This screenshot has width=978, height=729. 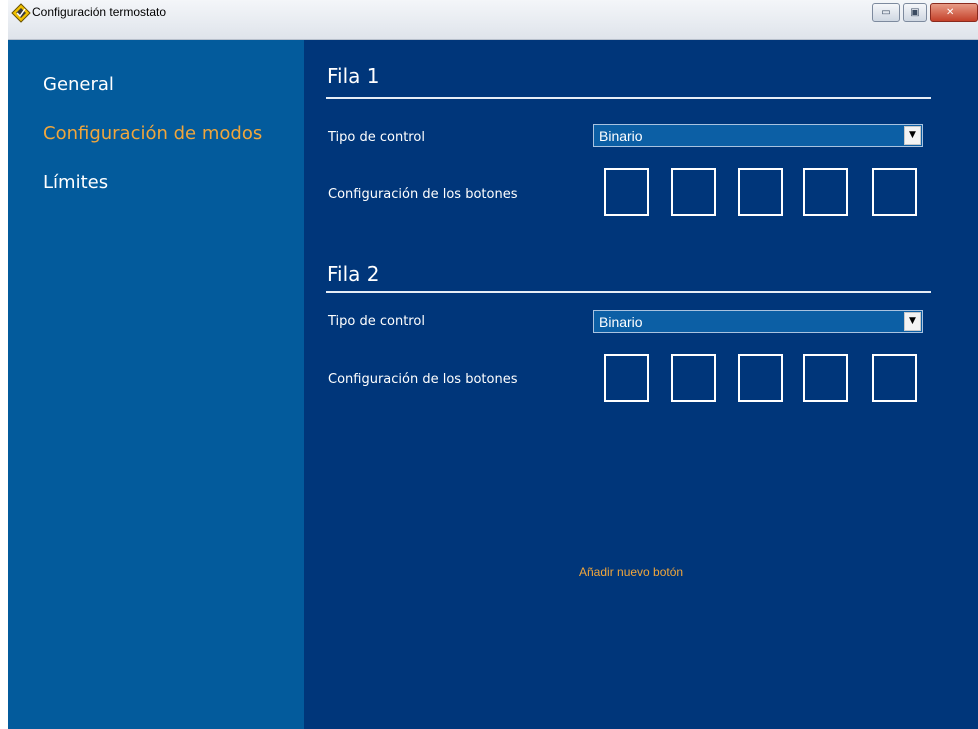 I want to click on row-1-control-type-label: Tipo de control, so click(x=376, y=137).